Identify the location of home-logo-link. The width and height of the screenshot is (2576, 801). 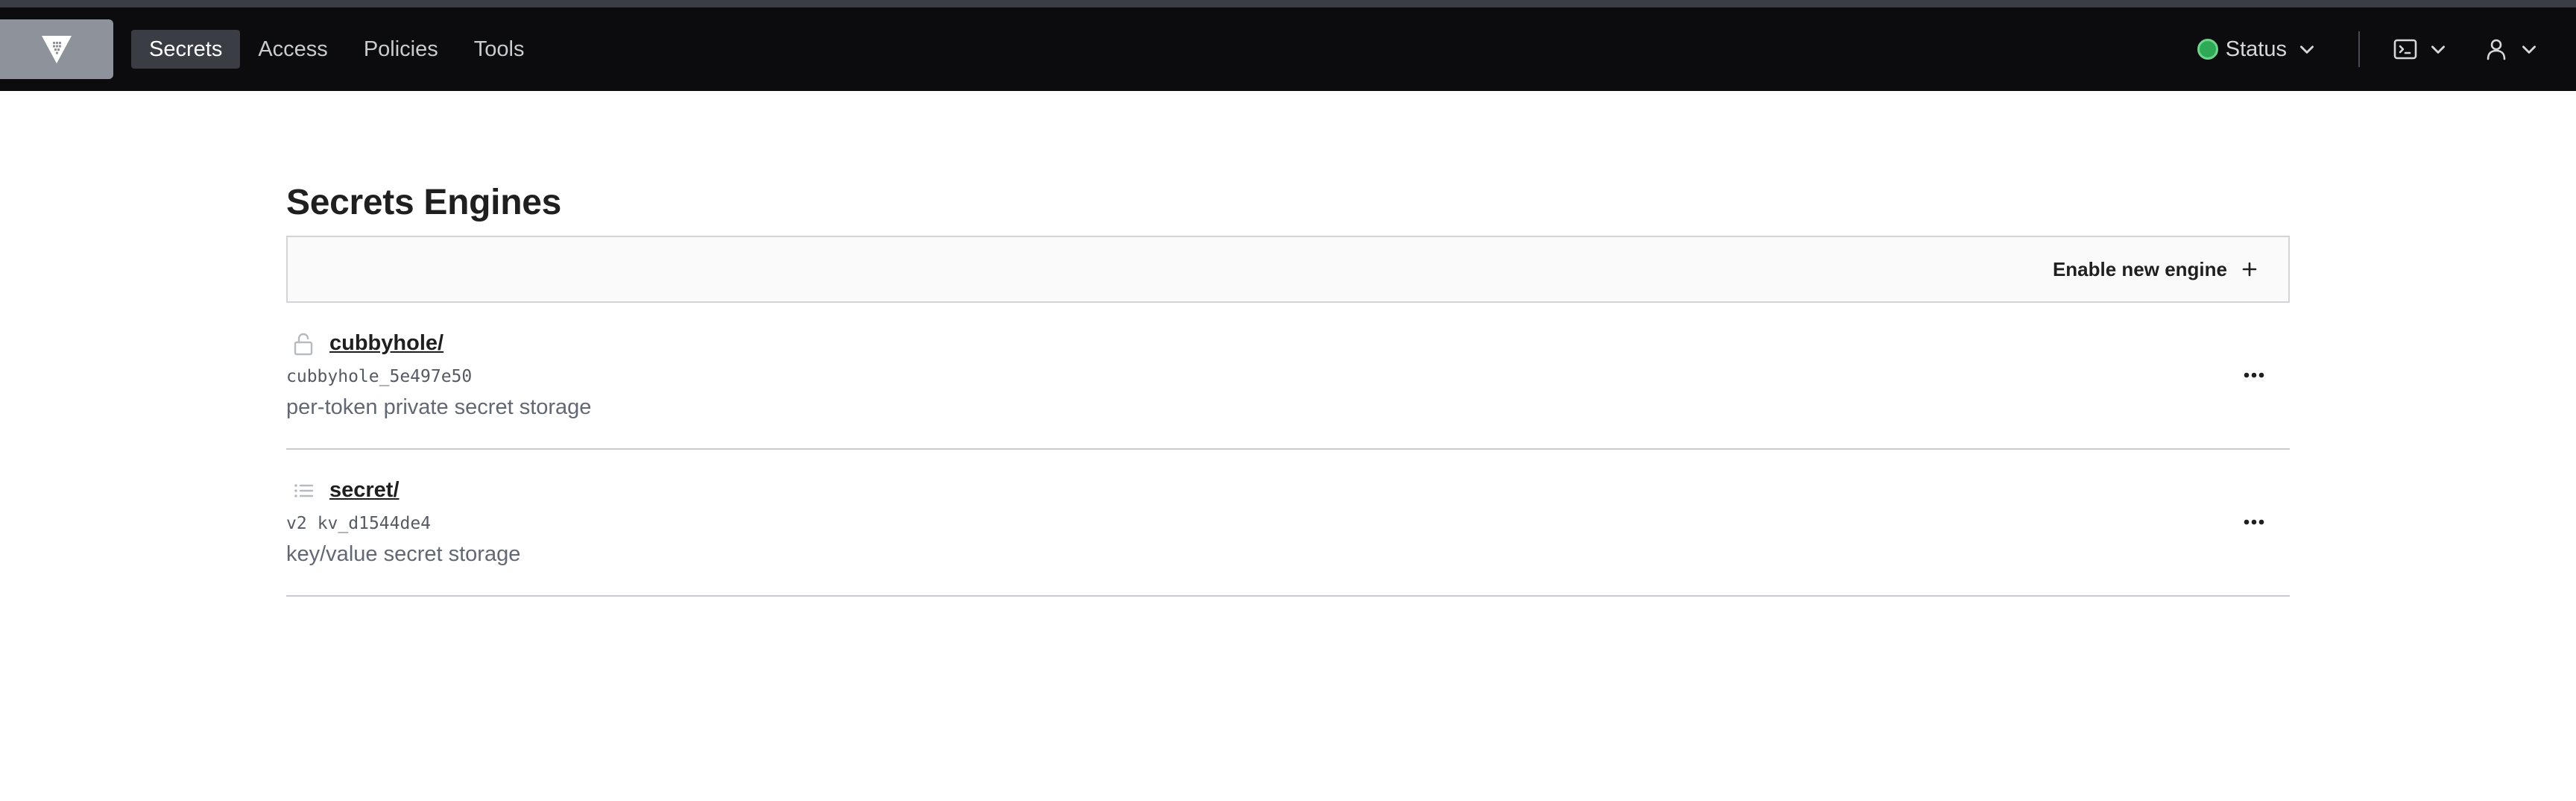
(56, 49).